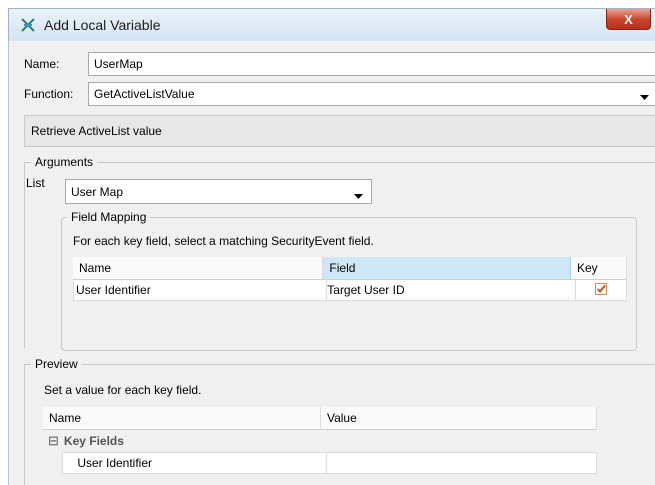 The image size is (655, 485). I want to click on table-header: Name Field Key, so click(350, 268).